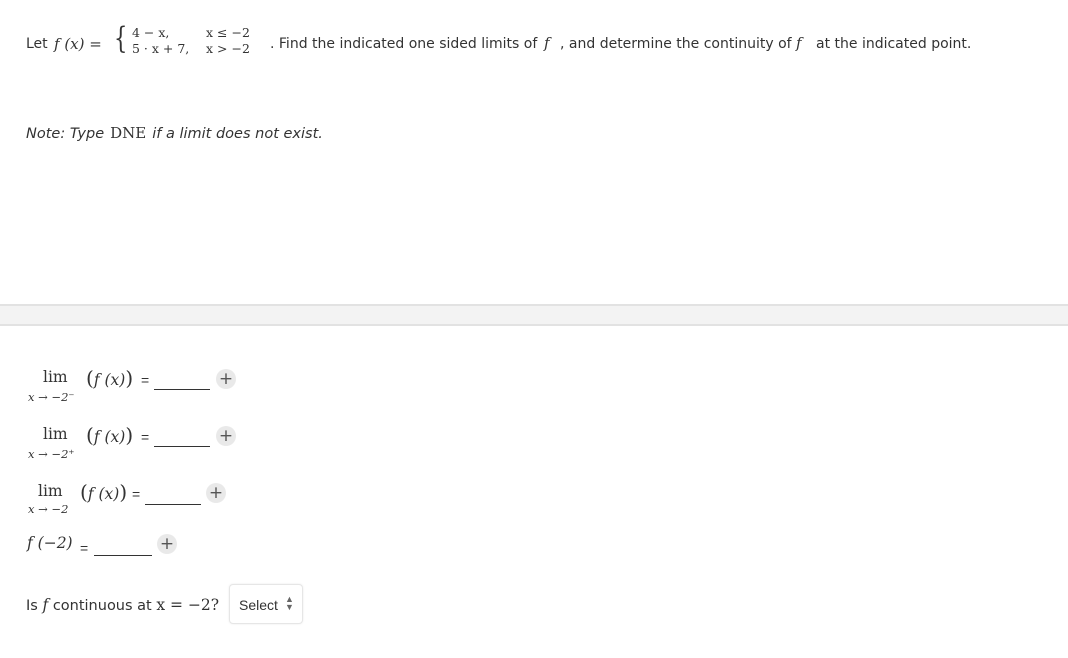  What do you see at coordinates (123, 555) in the screenshot?
I see `answer-blank-function-value` at bounding box center [123, 555].